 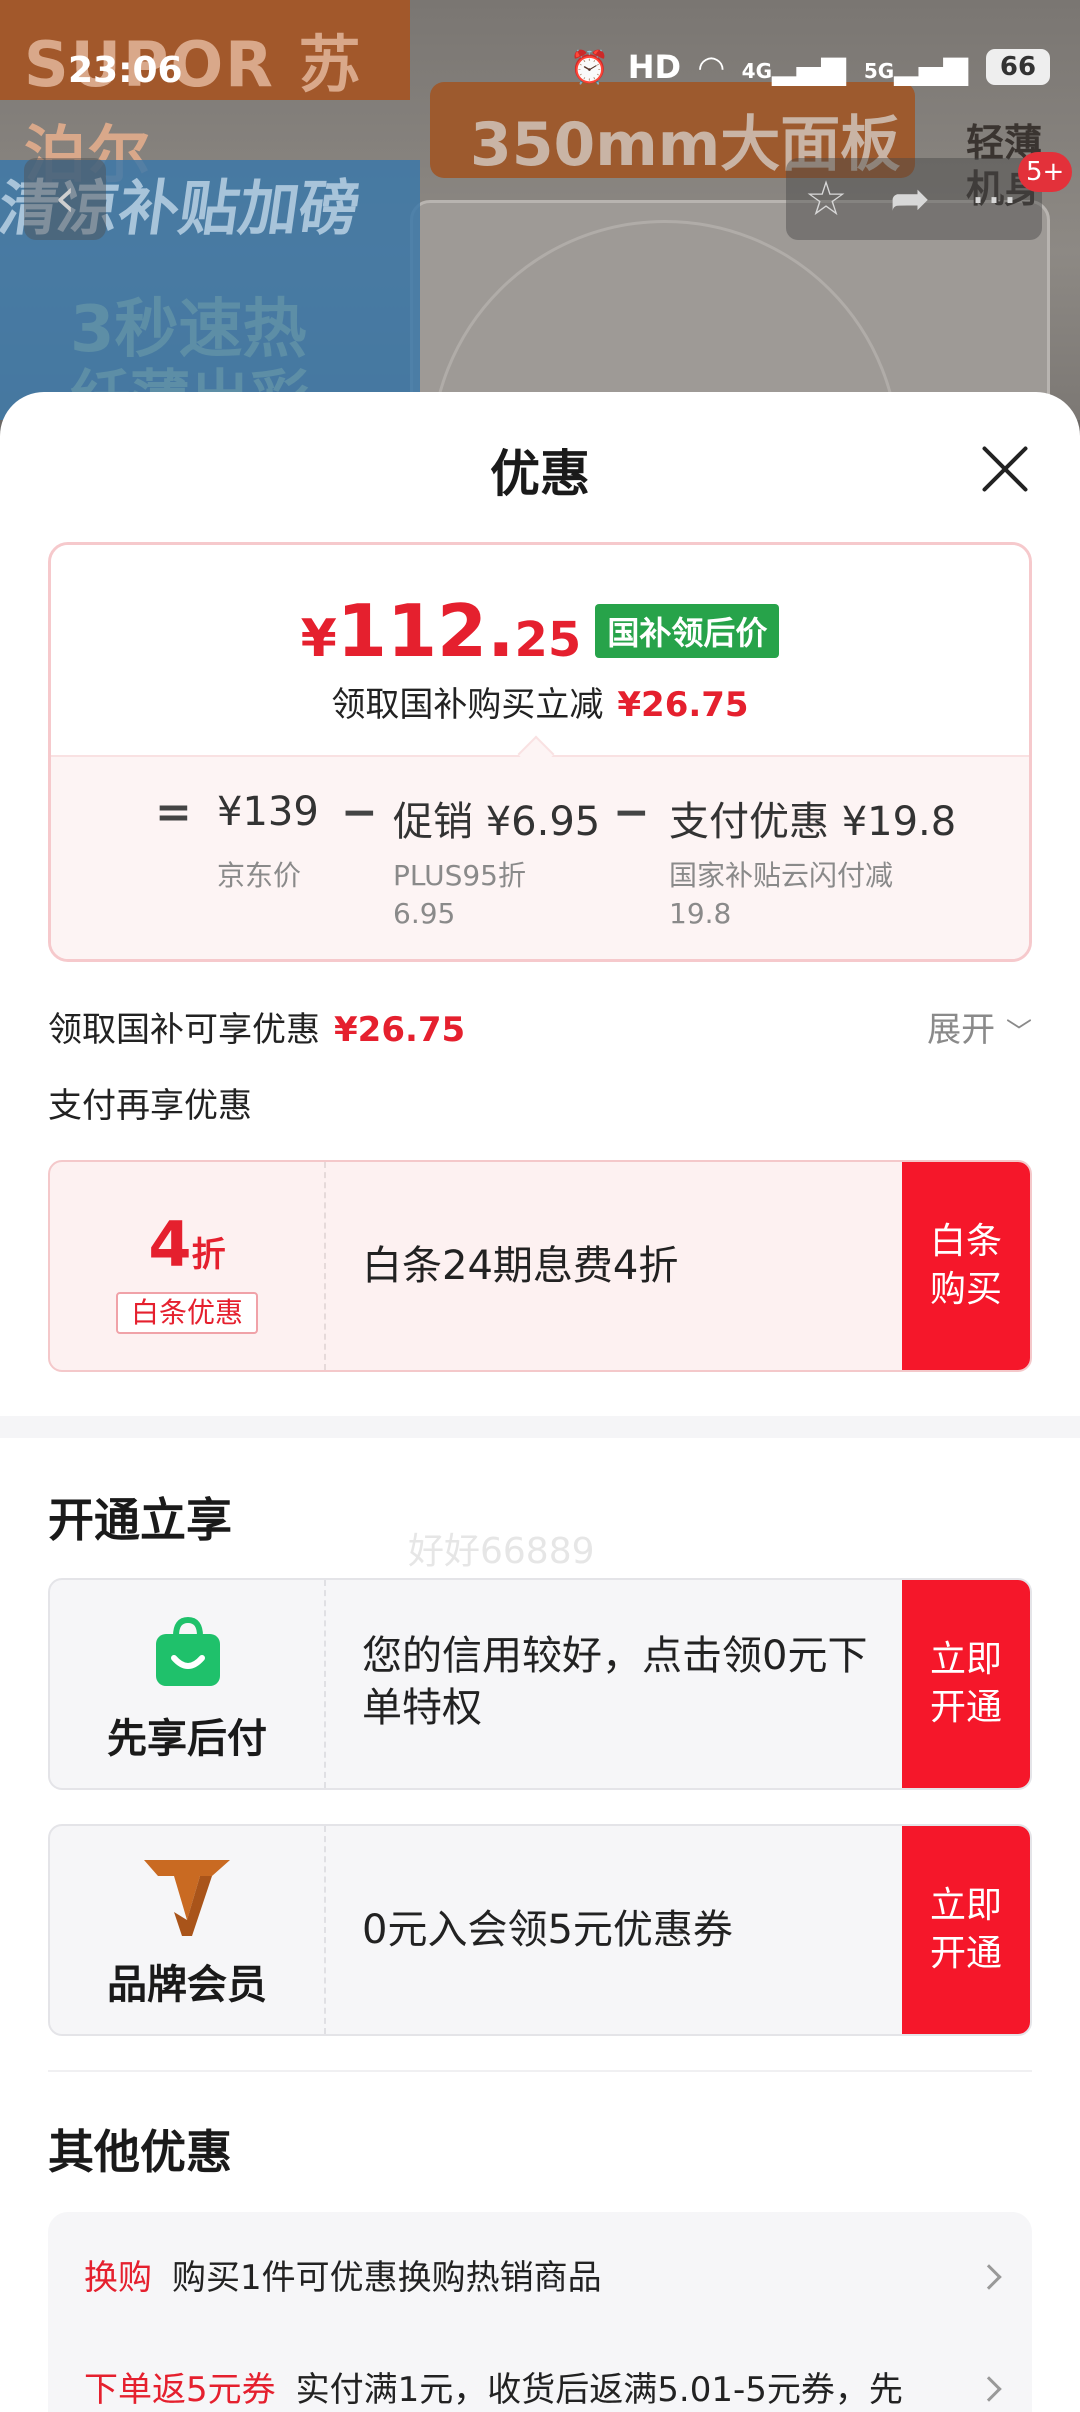 I want to click on pay-later-open-button: 立即开通, so click(x=966, y=1684).